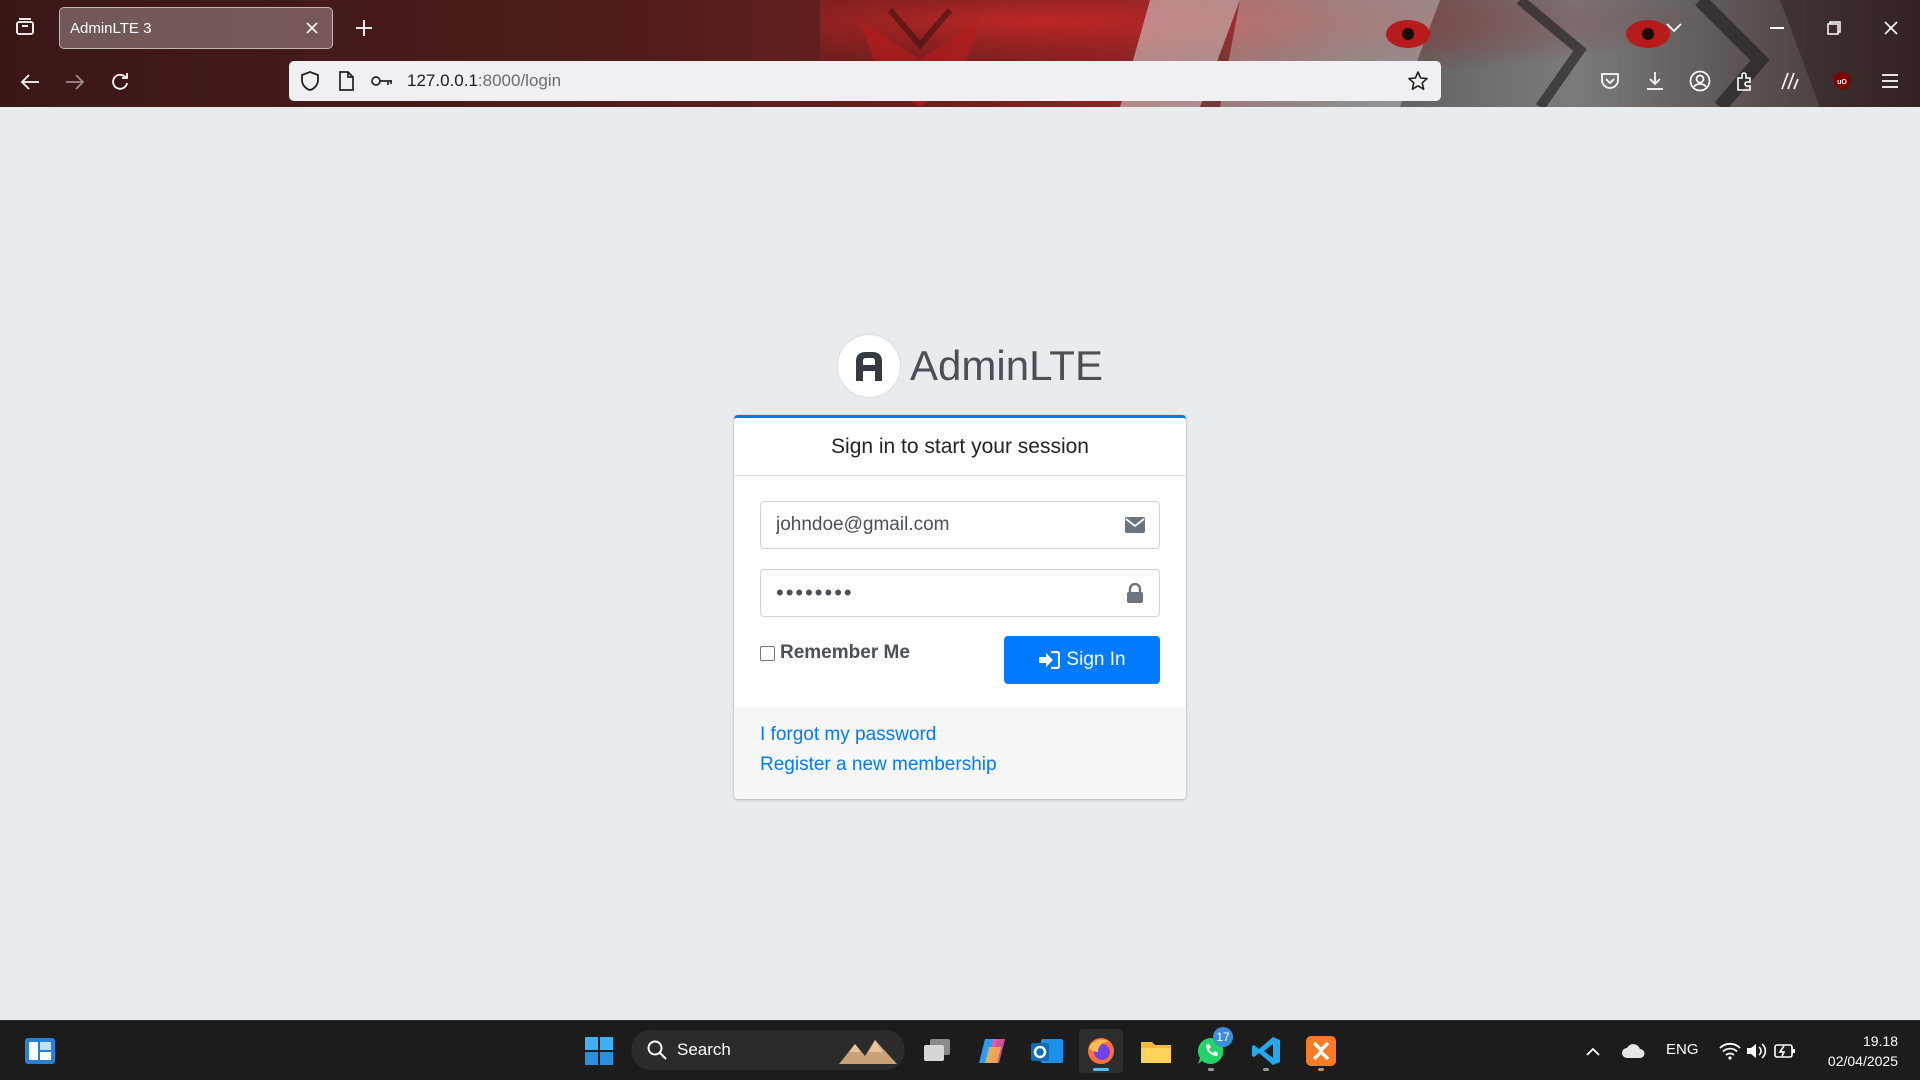 The width and height of the screenshot is (1920, 1080). I want to click on ublock-button: uO, so click(1842, 81).